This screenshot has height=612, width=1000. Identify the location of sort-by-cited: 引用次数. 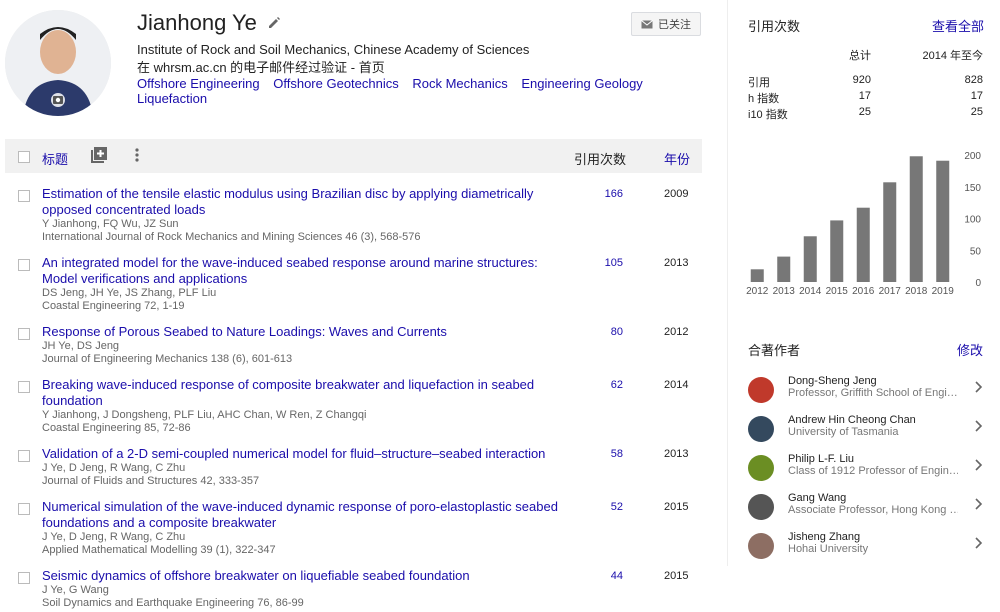
(600, 158).